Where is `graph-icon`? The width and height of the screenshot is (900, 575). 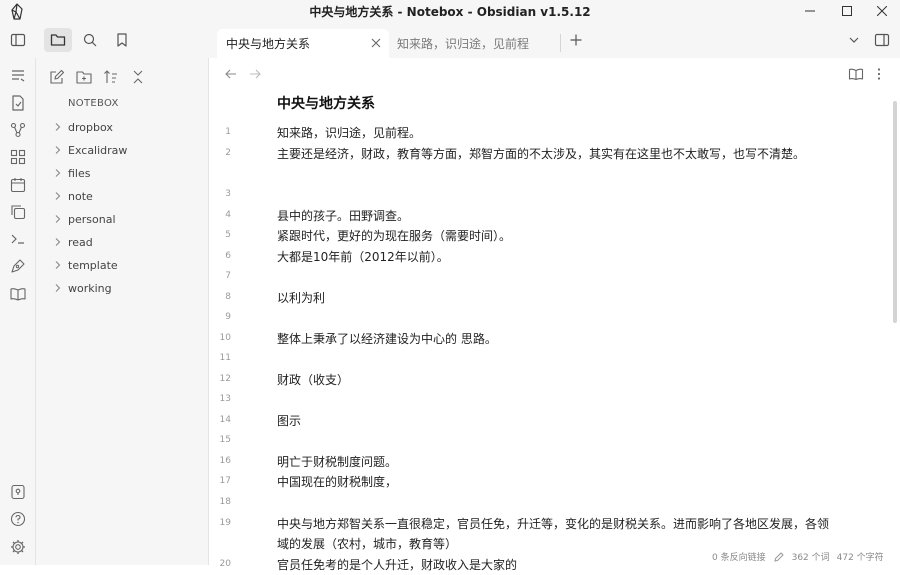
graph-icon is located at coordinates (18, 130).